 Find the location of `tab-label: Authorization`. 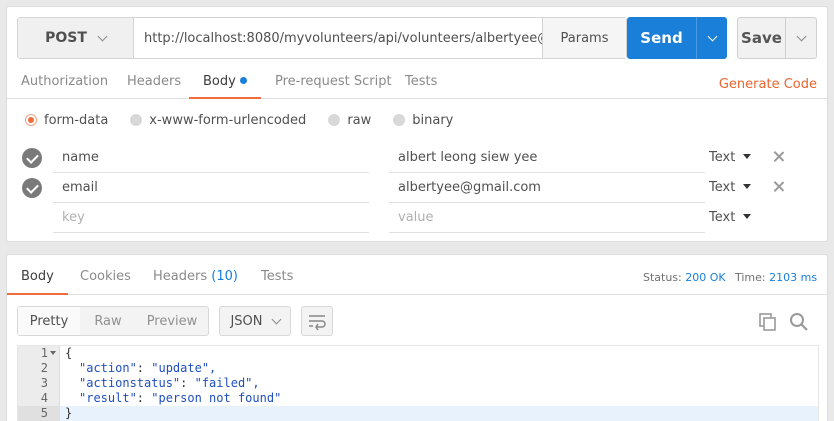

tab-label: Authorization is located at coordinates (65, 81).